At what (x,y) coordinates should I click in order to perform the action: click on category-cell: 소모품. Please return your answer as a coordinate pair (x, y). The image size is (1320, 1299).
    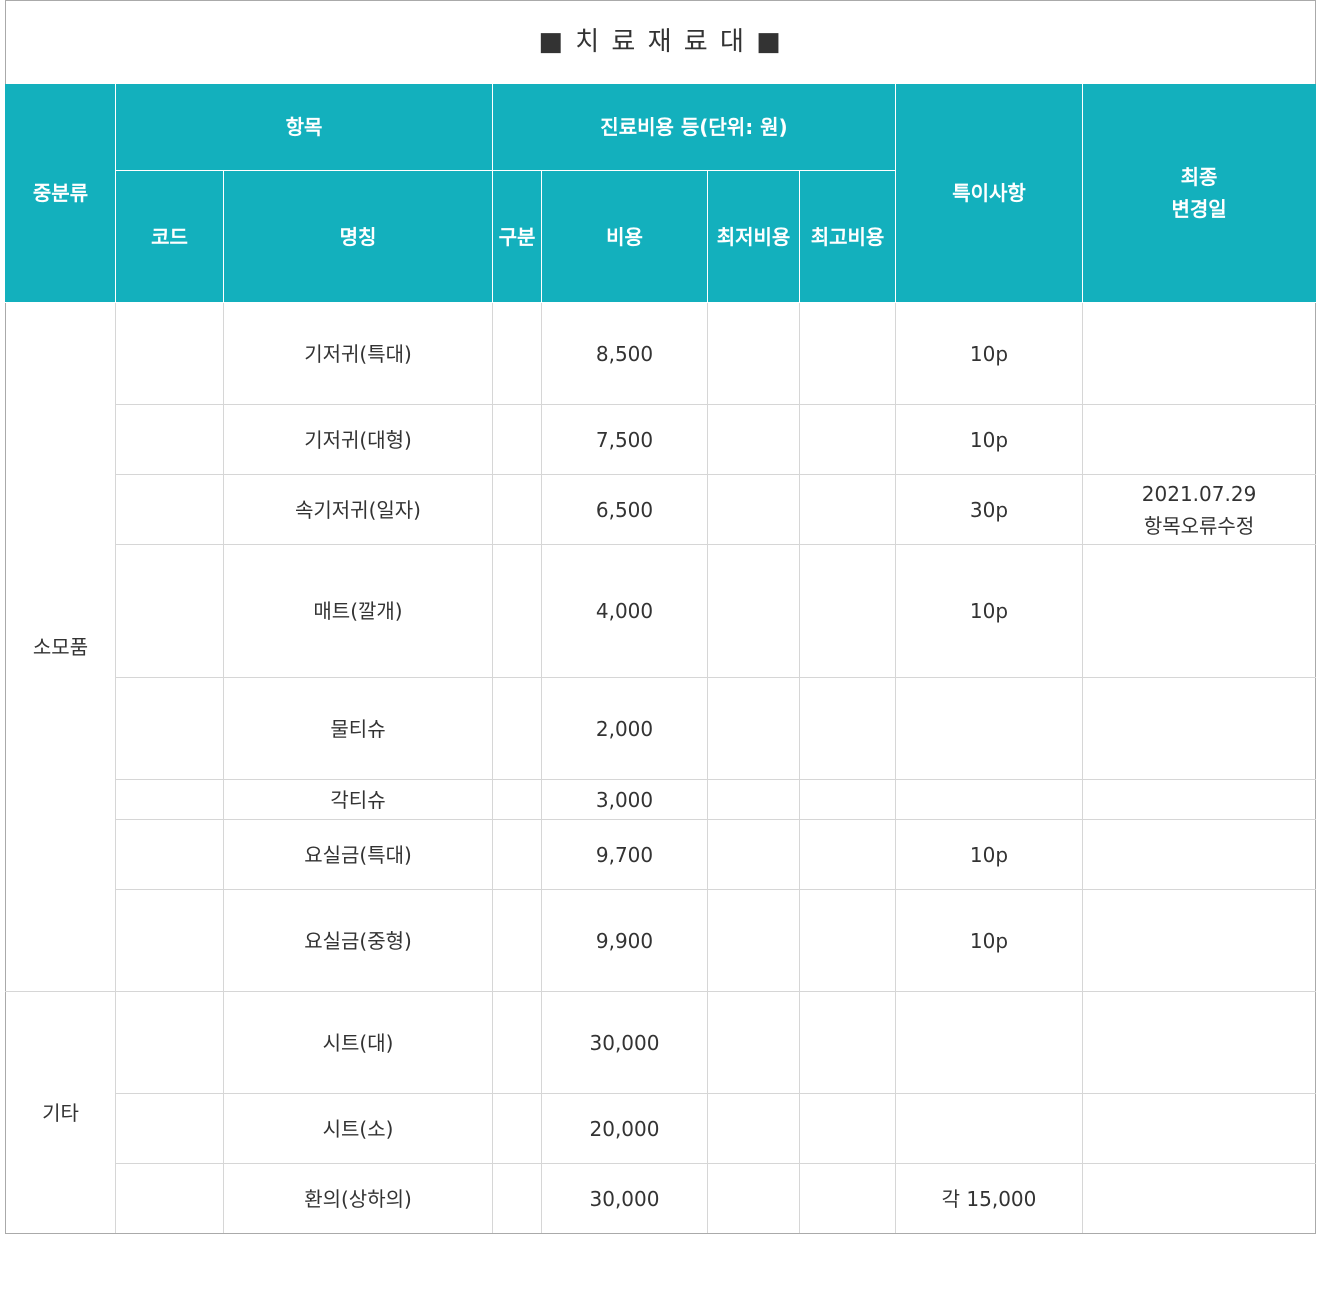
    Looking at the image, I should click on (60, 647).